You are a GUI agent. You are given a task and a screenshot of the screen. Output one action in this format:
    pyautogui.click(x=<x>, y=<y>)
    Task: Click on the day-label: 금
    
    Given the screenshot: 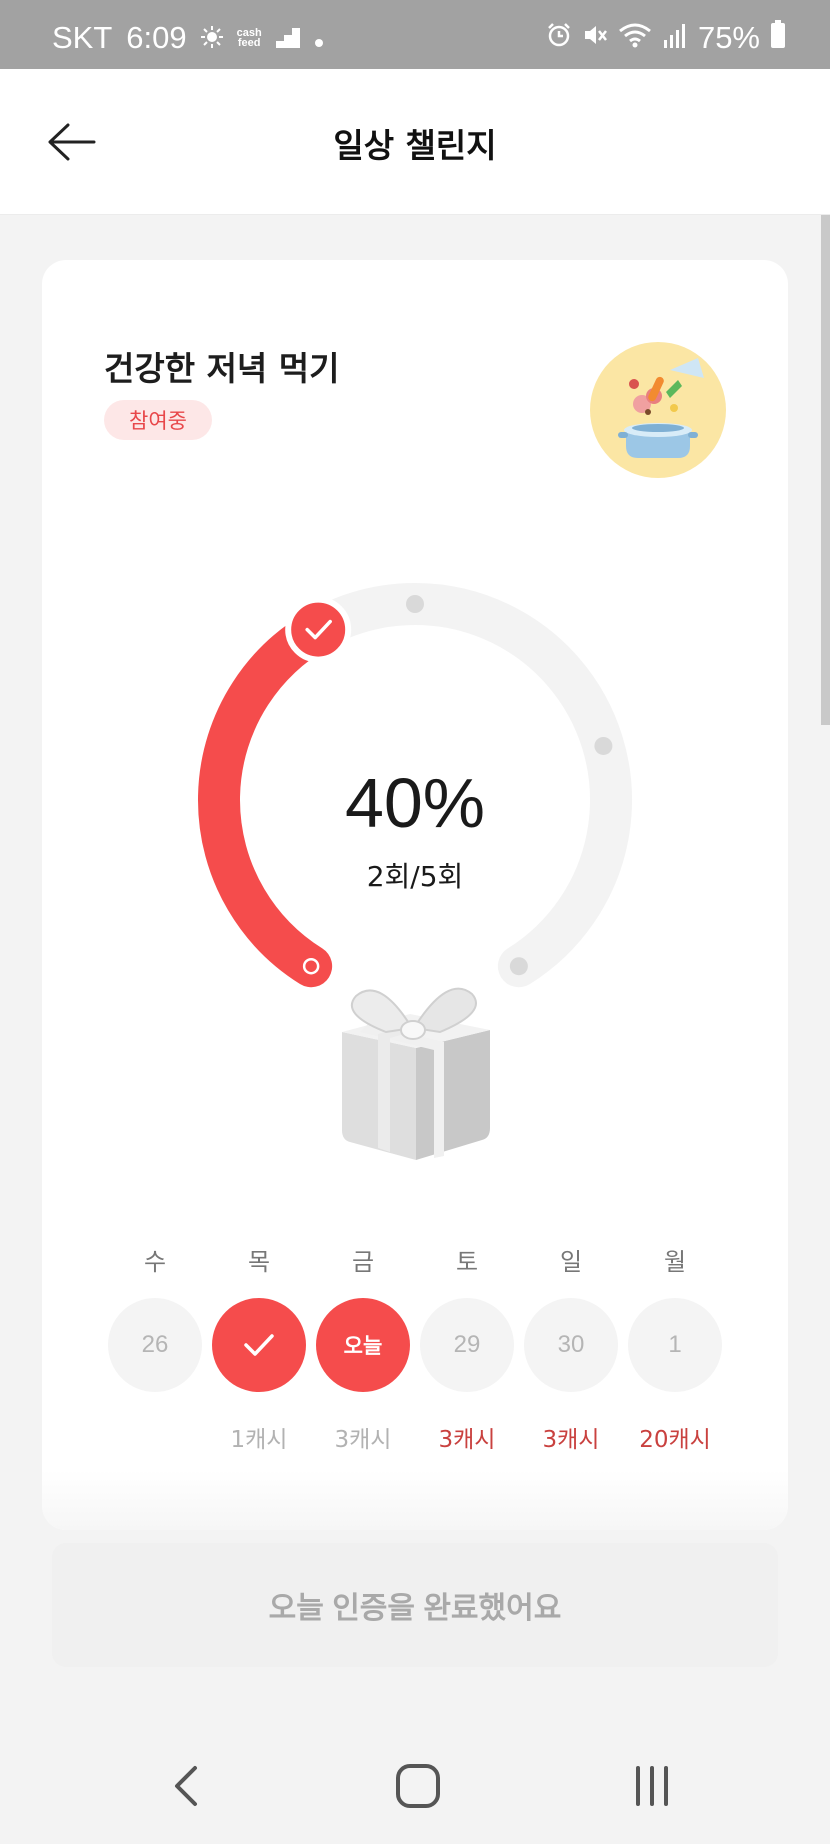 What is the action you would take?
    pyautogui.click(x=363, y=1262)
    